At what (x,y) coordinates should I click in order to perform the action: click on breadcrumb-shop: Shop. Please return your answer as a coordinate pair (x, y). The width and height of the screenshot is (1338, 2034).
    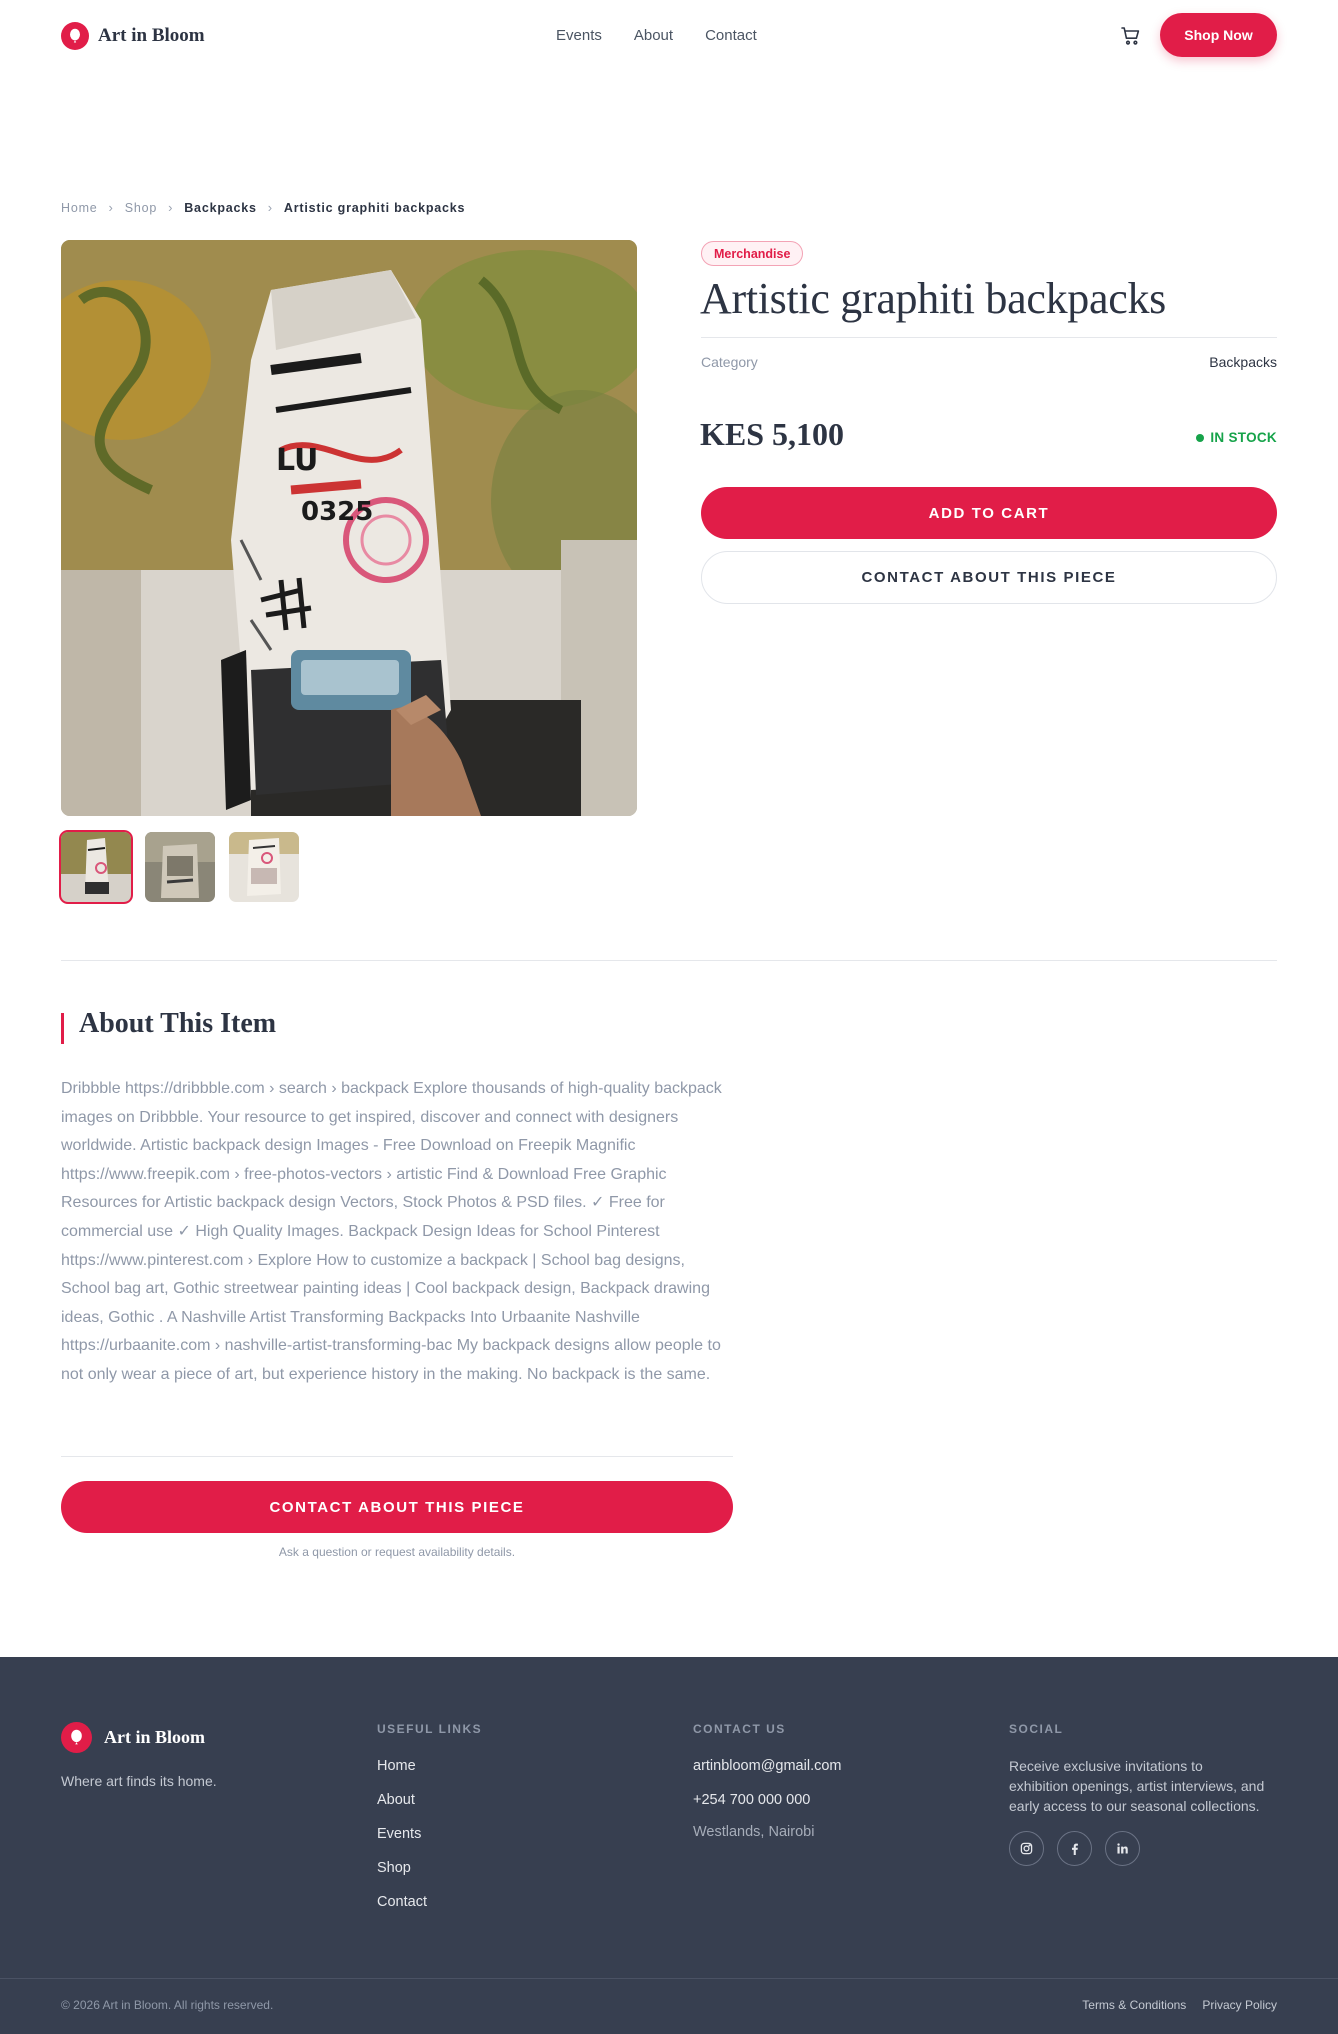
    Looking at the image, I should click on (141, 208).